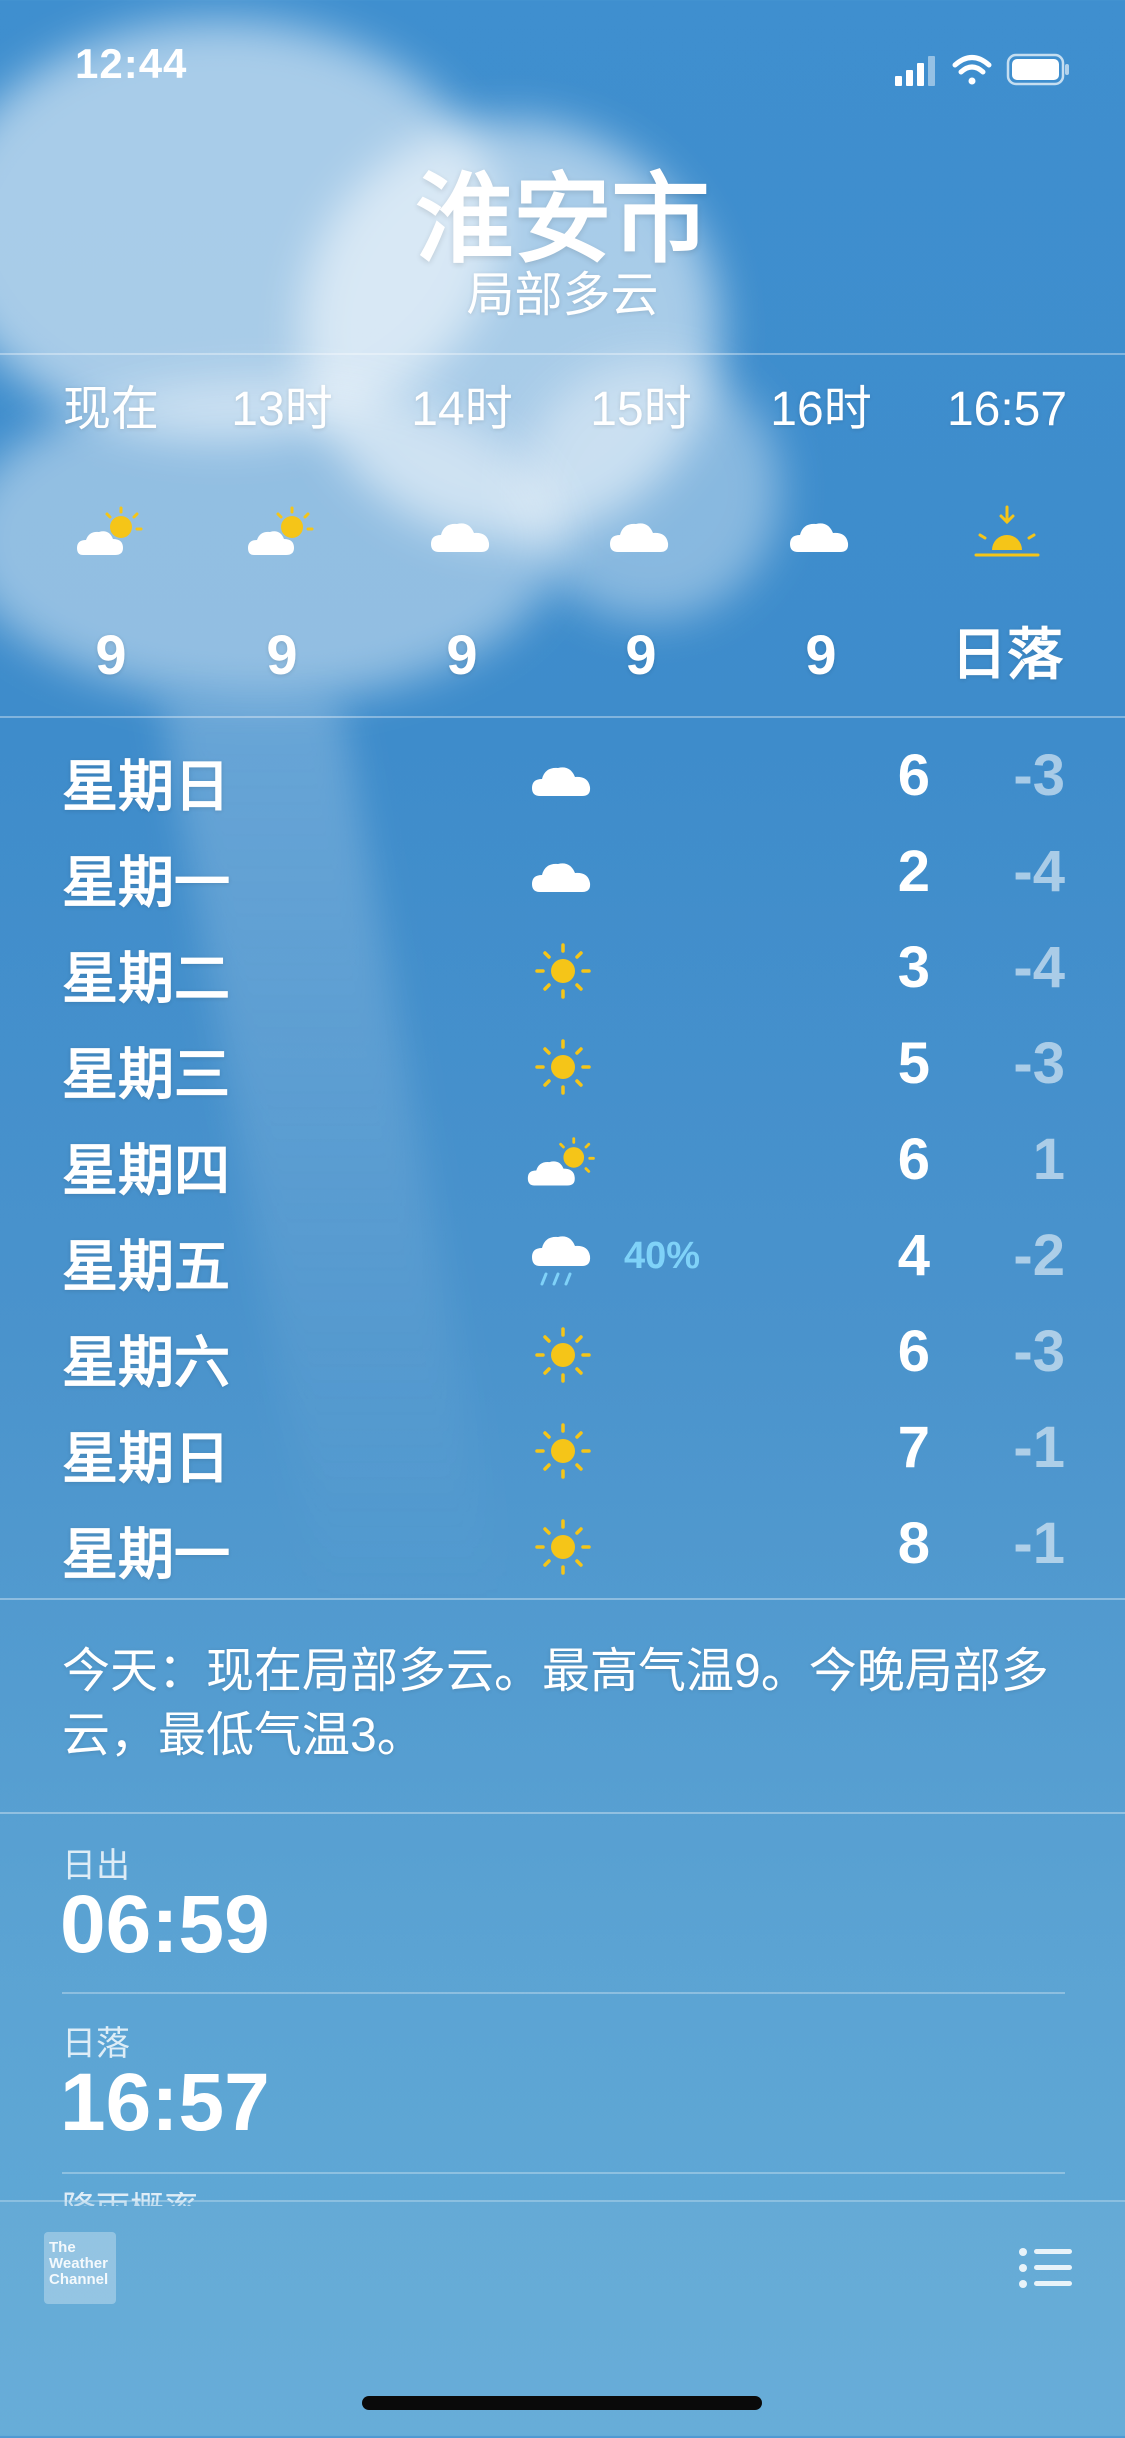 This screenshot has width=1125, height=2438. I want to click on daily-row: 星期二 3 -4, so click(562, 970).